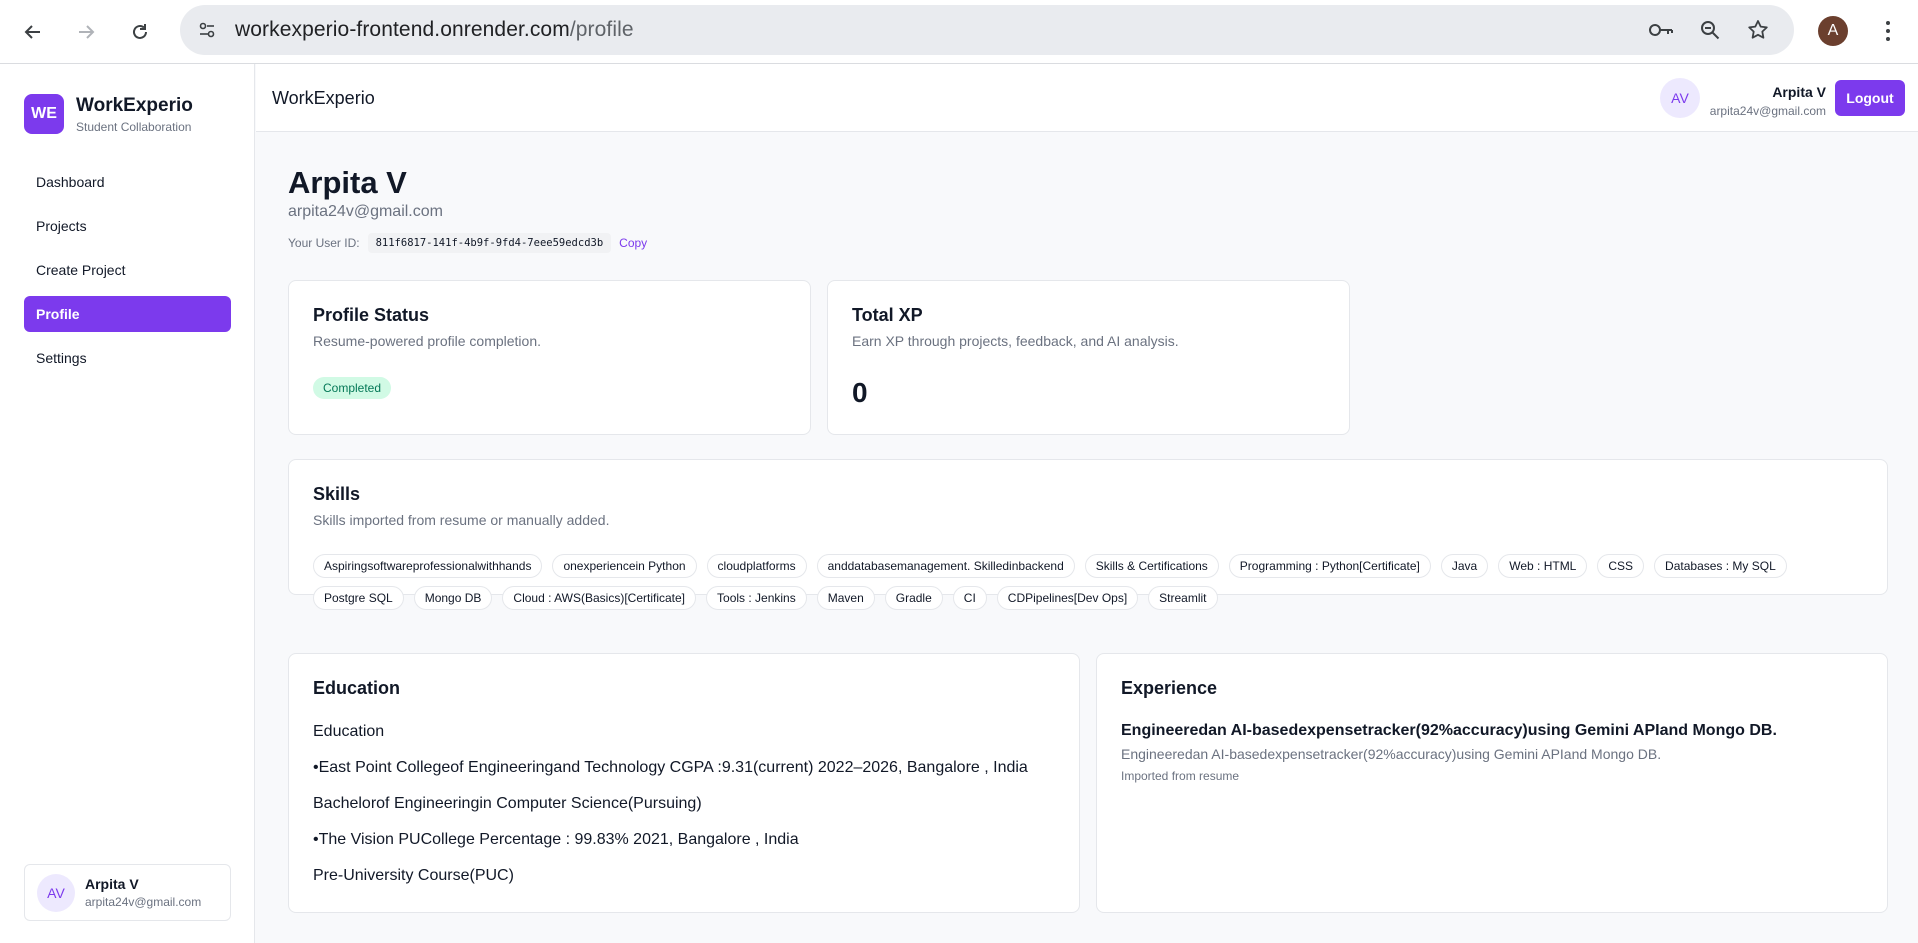 The width and height of the screenshot is (1918, 943). I want to click on skill-chip: Postgre SQL, so click(358, 598).